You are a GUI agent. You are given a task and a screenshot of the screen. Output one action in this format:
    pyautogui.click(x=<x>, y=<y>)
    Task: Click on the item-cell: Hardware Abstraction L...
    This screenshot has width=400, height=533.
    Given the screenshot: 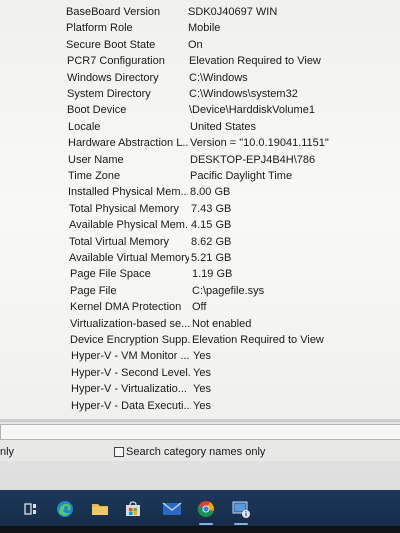 What is the action you would take?
    pyautogui.click(x=128, y=143)
    